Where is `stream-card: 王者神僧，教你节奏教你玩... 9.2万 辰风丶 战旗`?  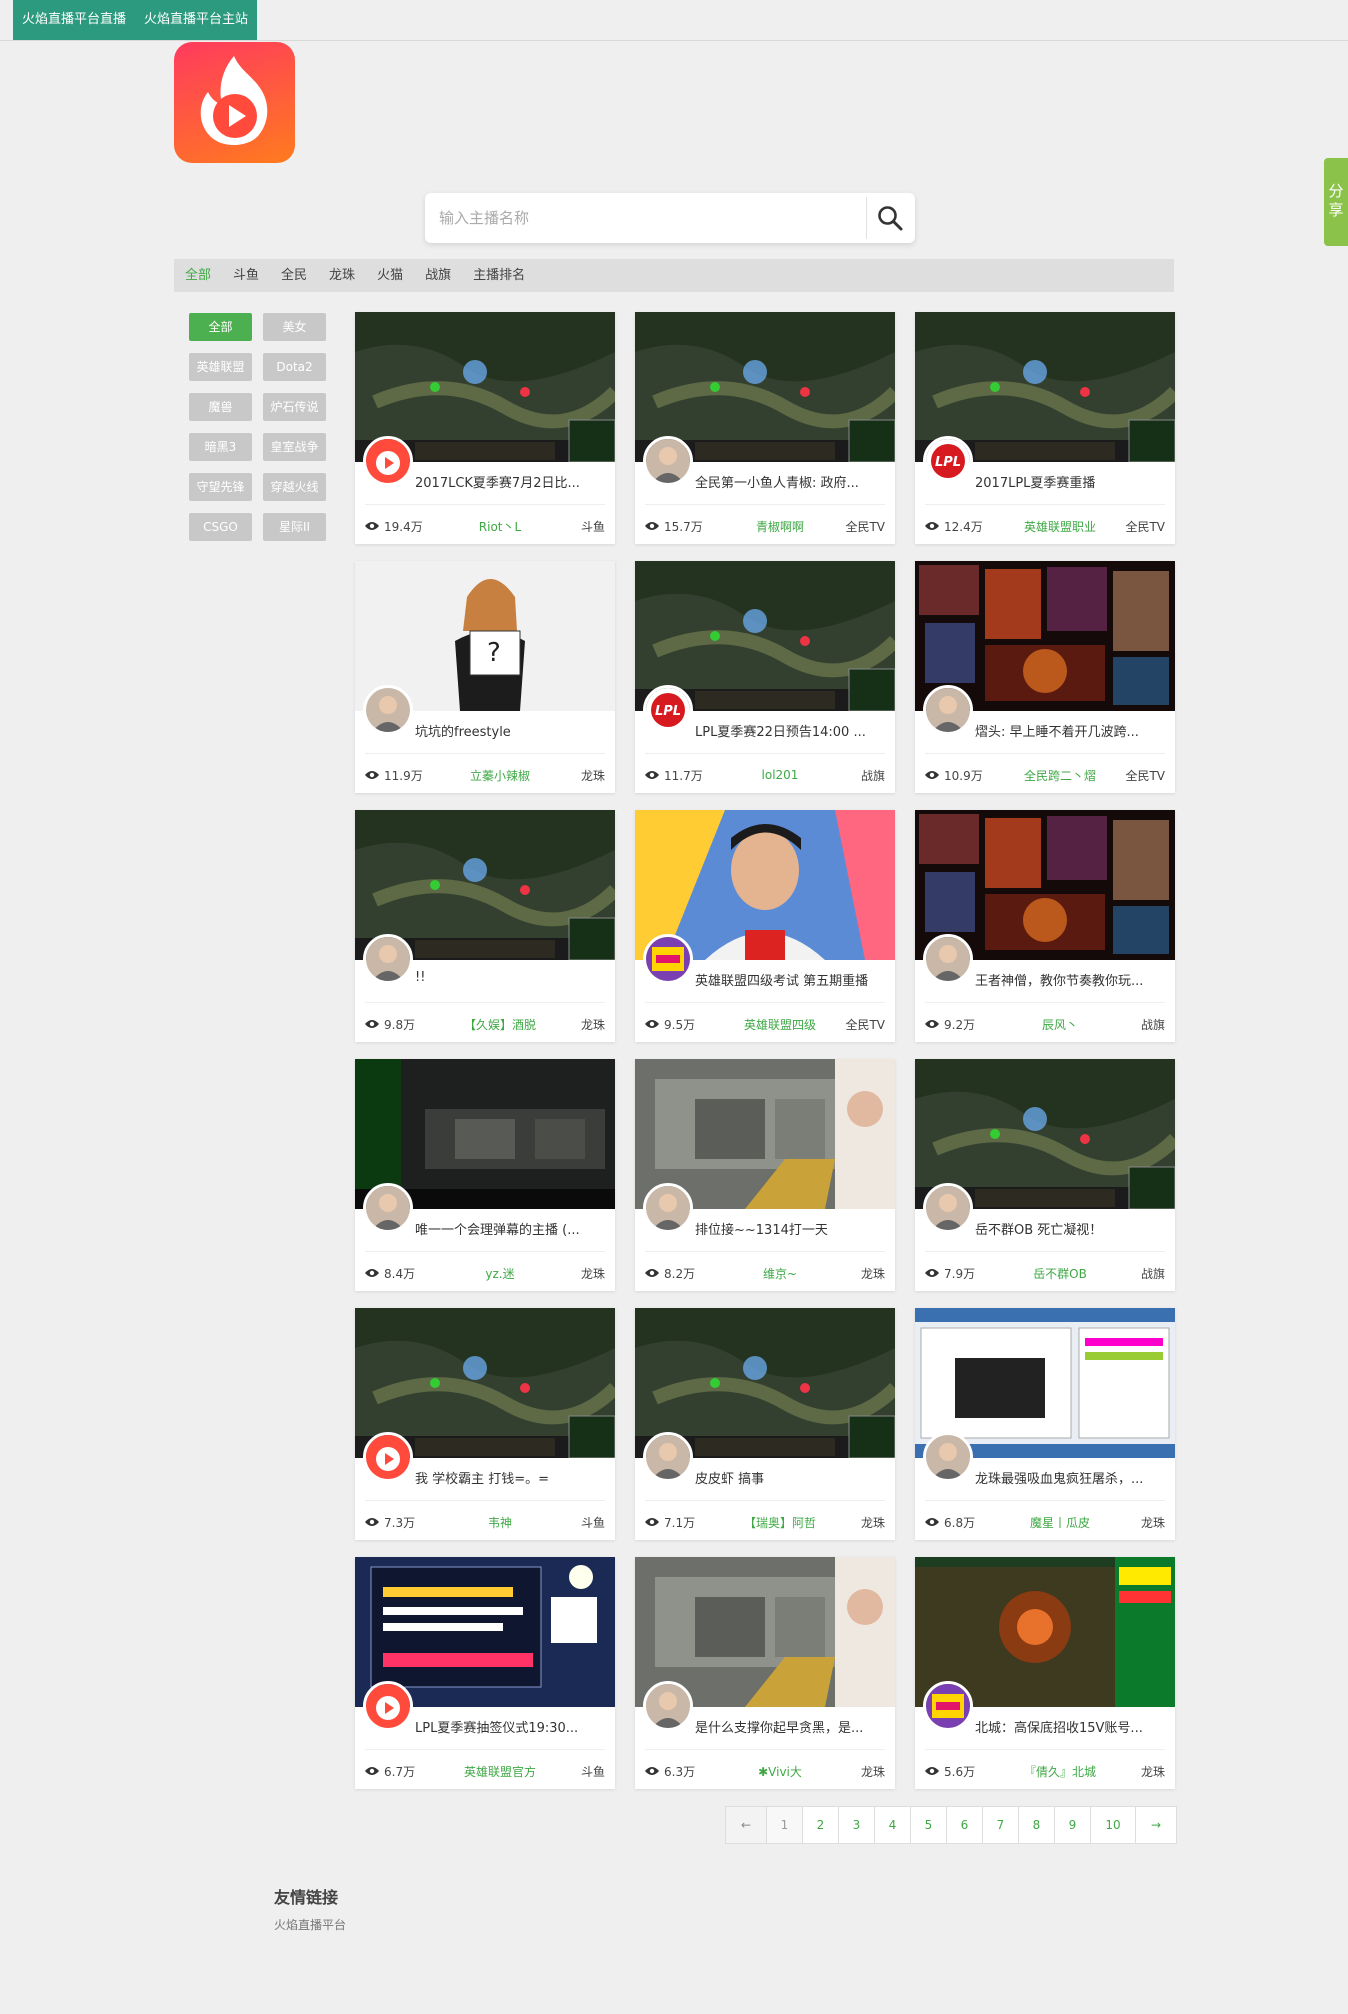
stream-card: 王者神僧，教你节奏教你玩... 9.2万 辰风丶 战旗 is located at coordinates (1045, 926).